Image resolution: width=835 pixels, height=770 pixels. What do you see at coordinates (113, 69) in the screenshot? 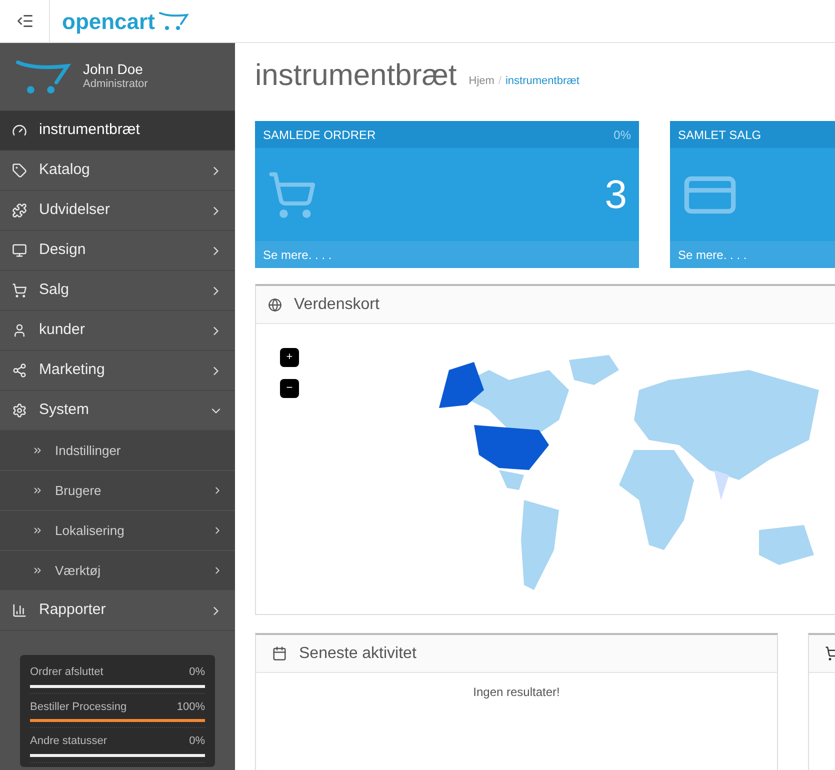
I see `user-name: John Doe` at bounding box center [113, 69].